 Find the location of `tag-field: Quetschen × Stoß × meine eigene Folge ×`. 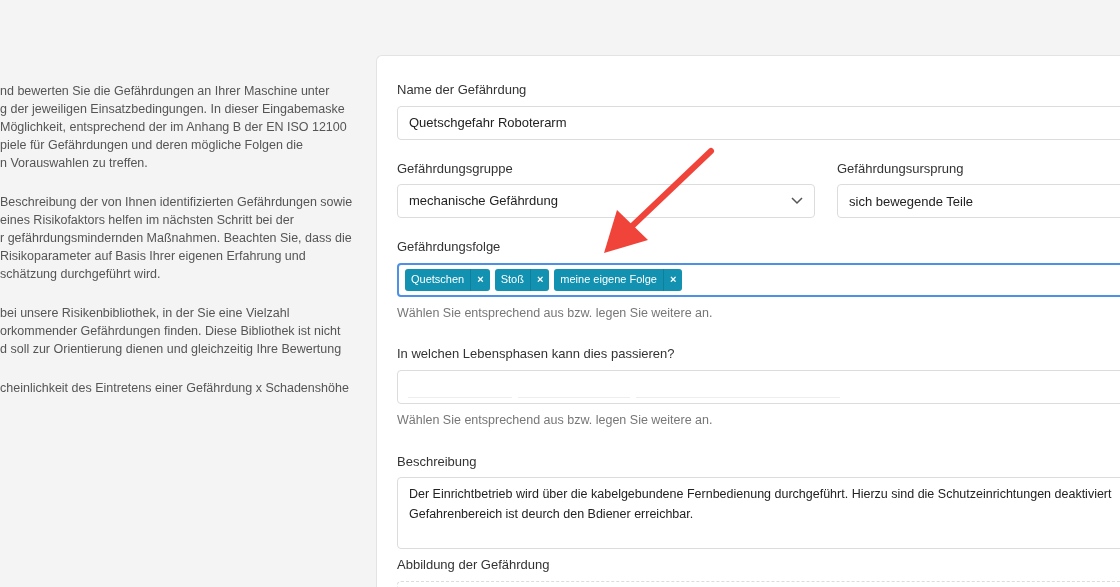

tag-field: Quetschen × Stoß × meine eigene Folge × is located at coordinates (758, 279).